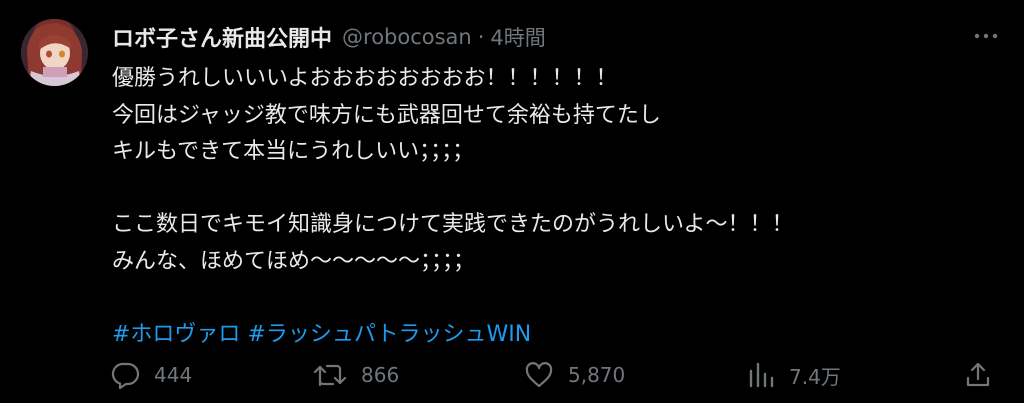 This screenshot has height=403, width=1024. I want to click on repost-count: 866, so click(380, 375).